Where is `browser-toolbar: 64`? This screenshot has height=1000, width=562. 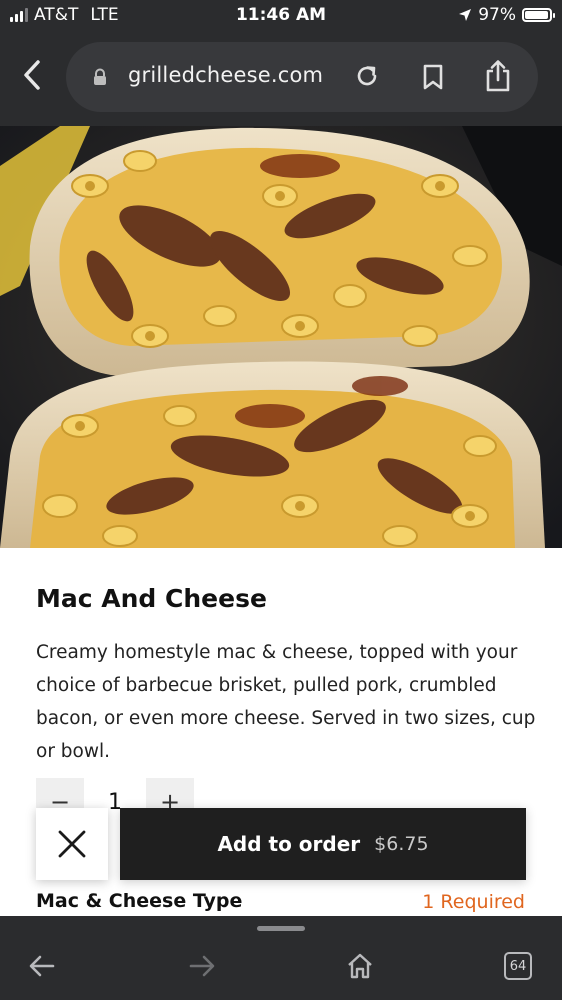 browser-toolbar: 64 is located at coordinates (281, 958).